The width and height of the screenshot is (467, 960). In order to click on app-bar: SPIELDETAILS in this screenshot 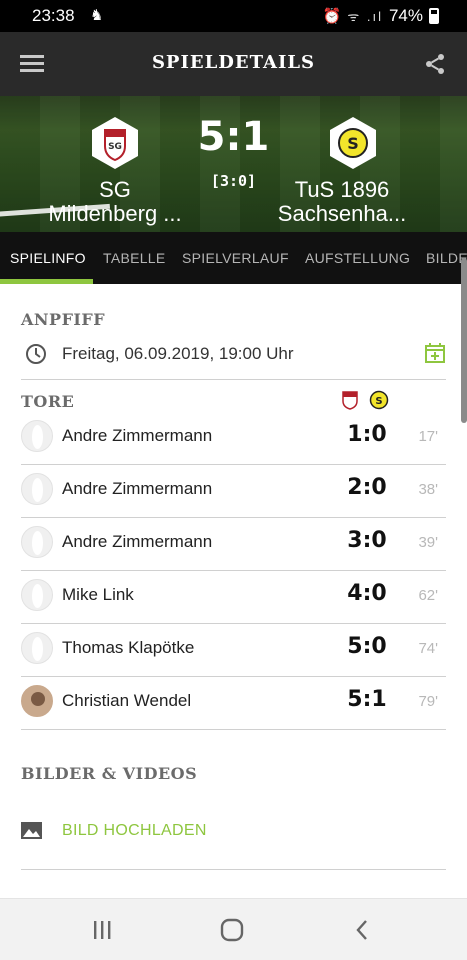, I will do `click(233, 64)`.